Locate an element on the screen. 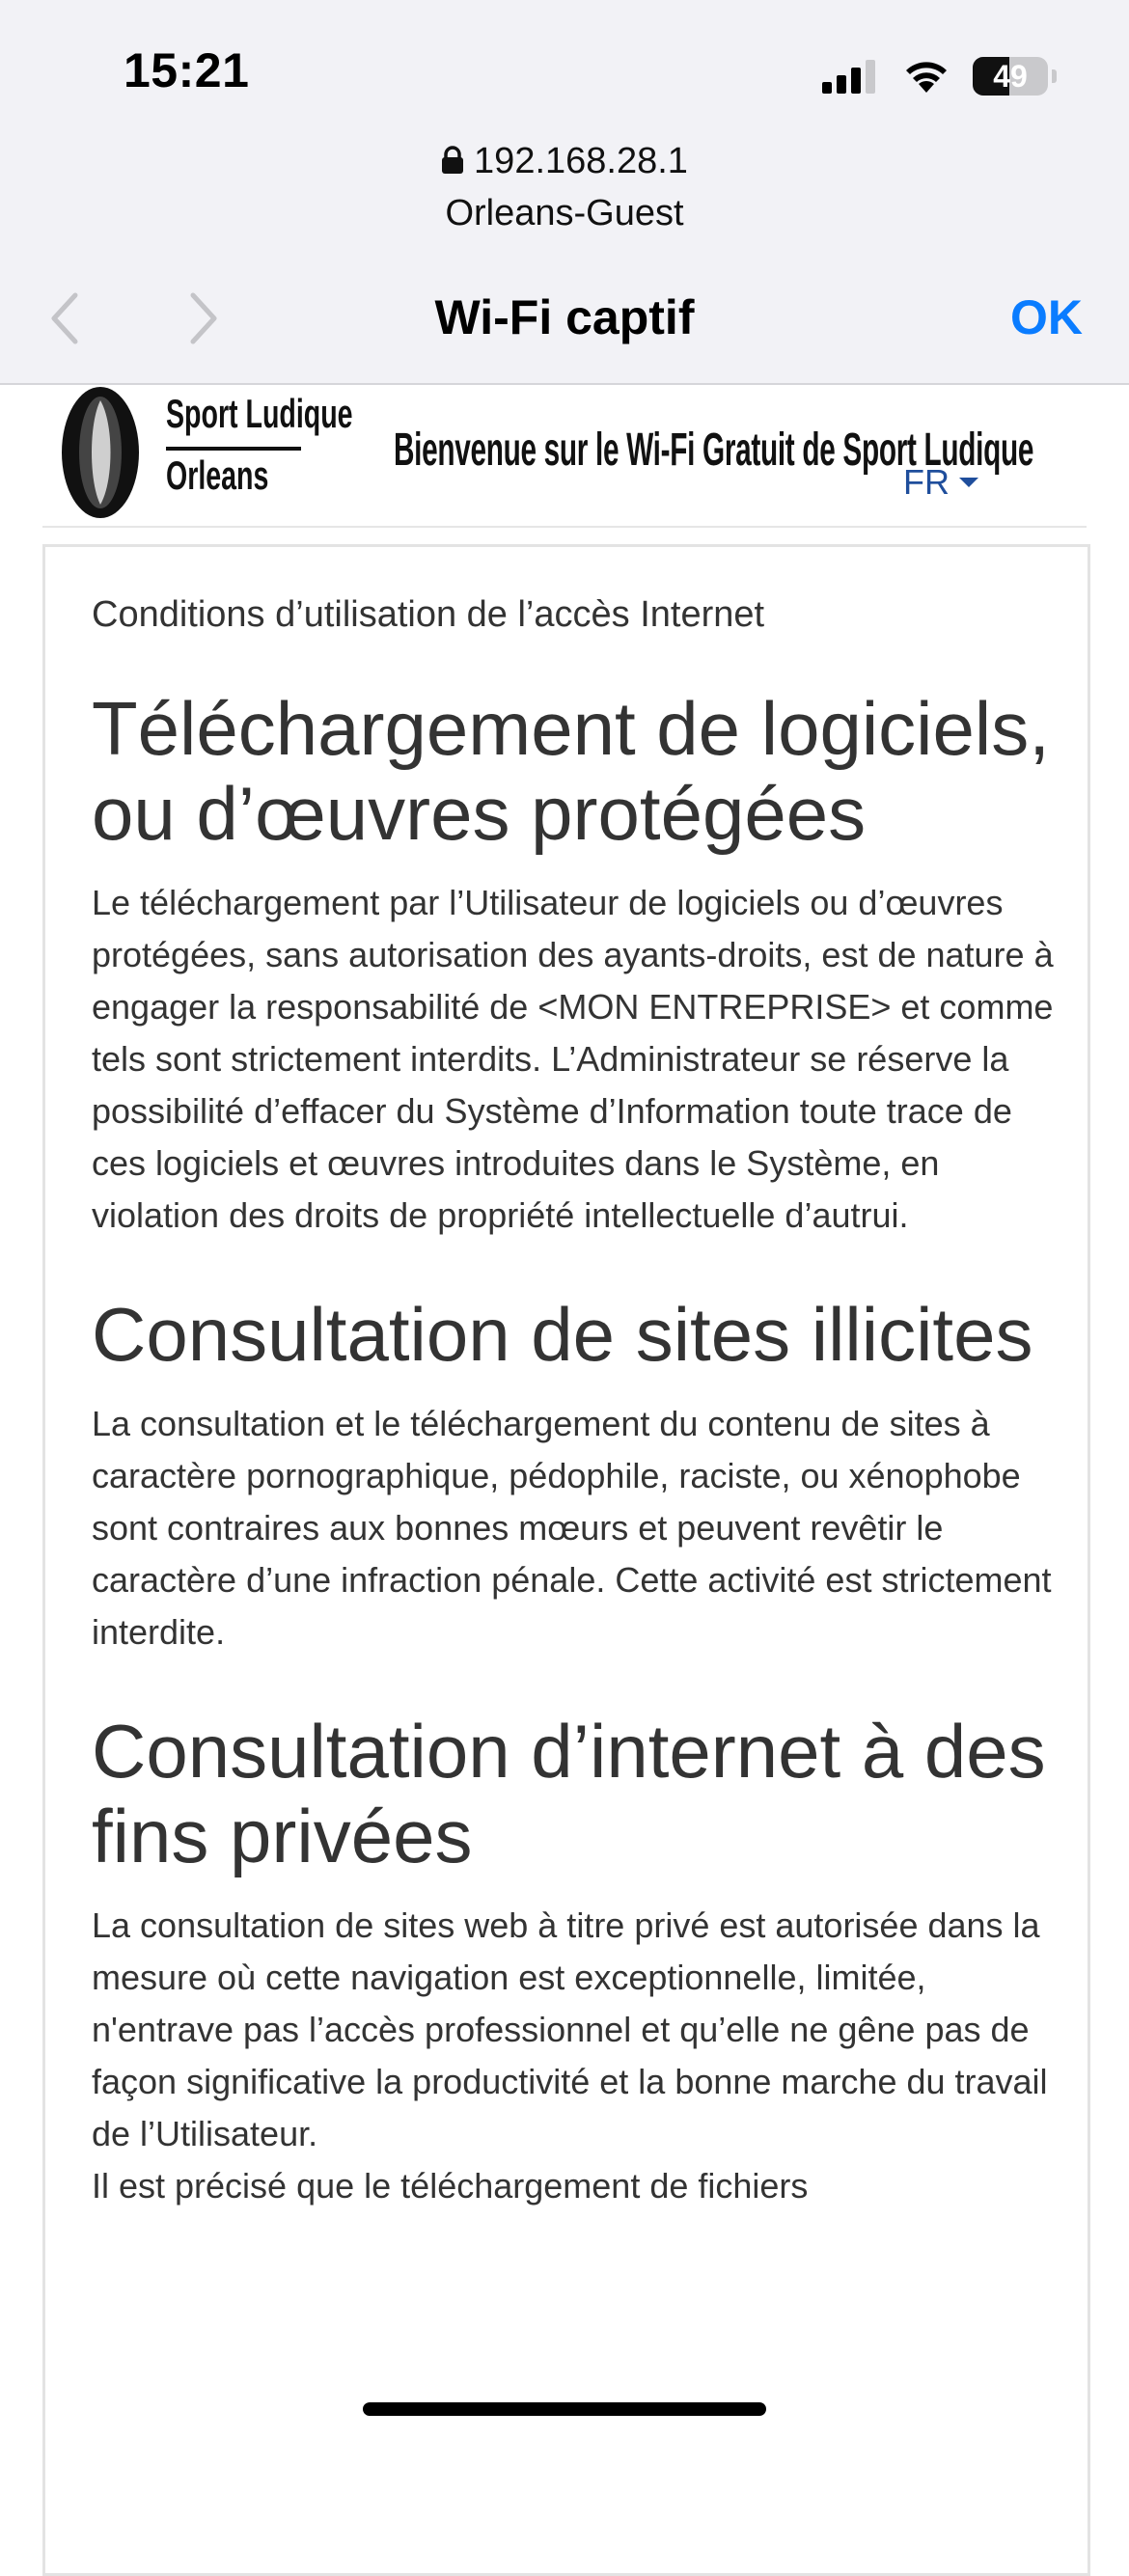 Image resolution: width=1129 pixels, height=2576 pixels. section-heading: Consultation de sites illicites is located at coordinates (562, 1334).